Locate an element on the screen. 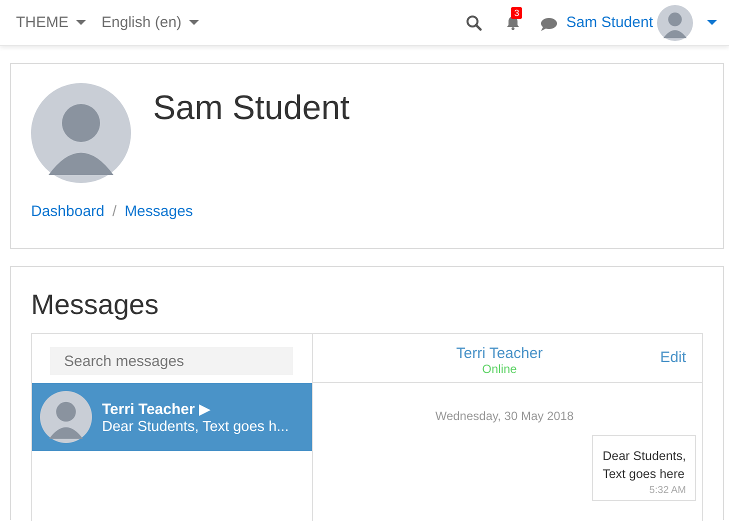 This screenshot has height=521, width=729. message-time: 5:32 AM is located at coordinates (667, 490).